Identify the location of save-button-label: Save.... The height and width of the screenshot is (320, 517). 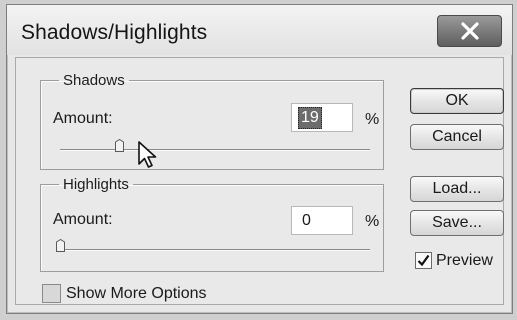
(457, 222).